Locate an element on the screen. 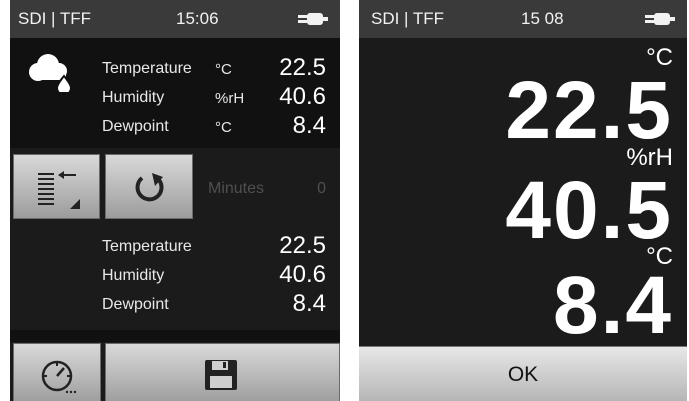 Image resolution: width=689 pixels, height=401 pixels. clock-icon is located at coordinates (59, 377).